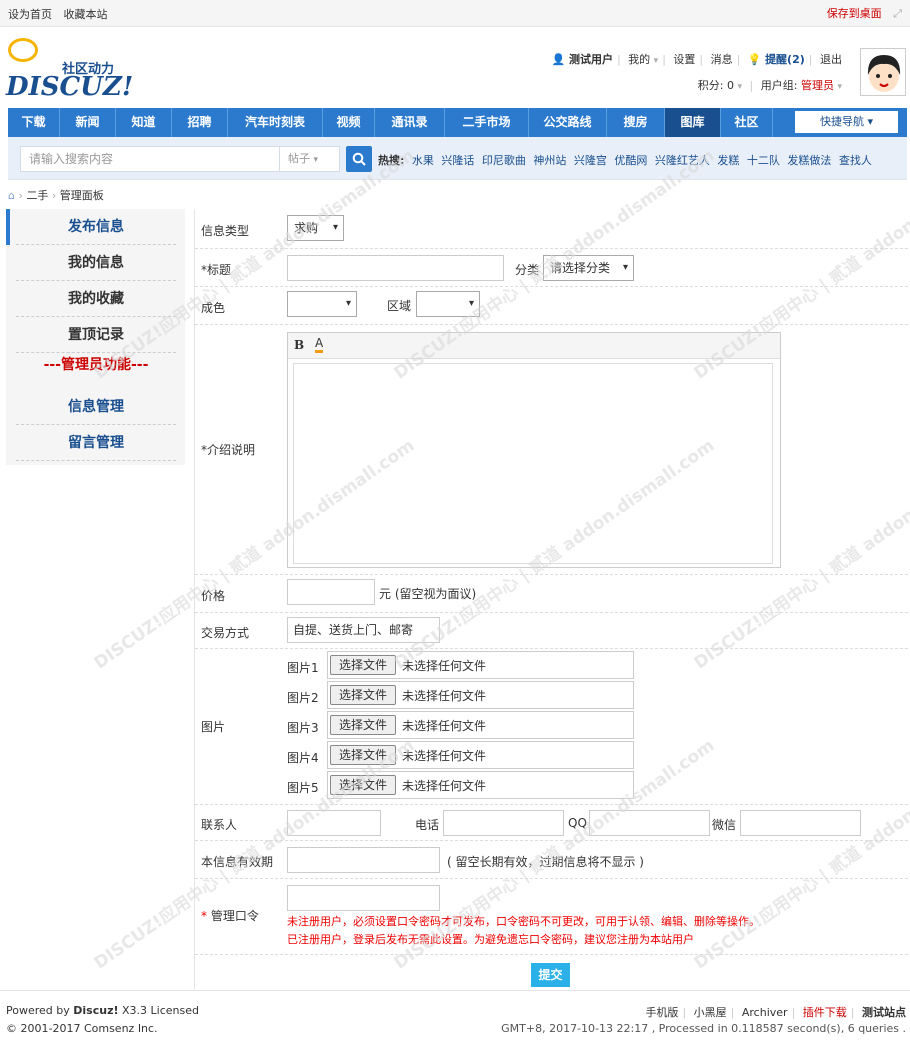 This screenshot has width=910, height=1054. I want to click on user-icon: 👤, so click(558, 59).